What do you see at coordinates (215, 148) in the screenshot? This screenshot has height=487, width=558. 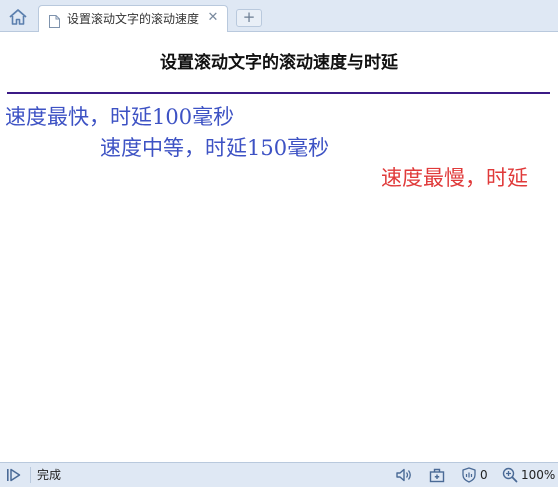 I see `marquee-medium: 速度中等，时延150毫秒` at bounding box center [215, 148].